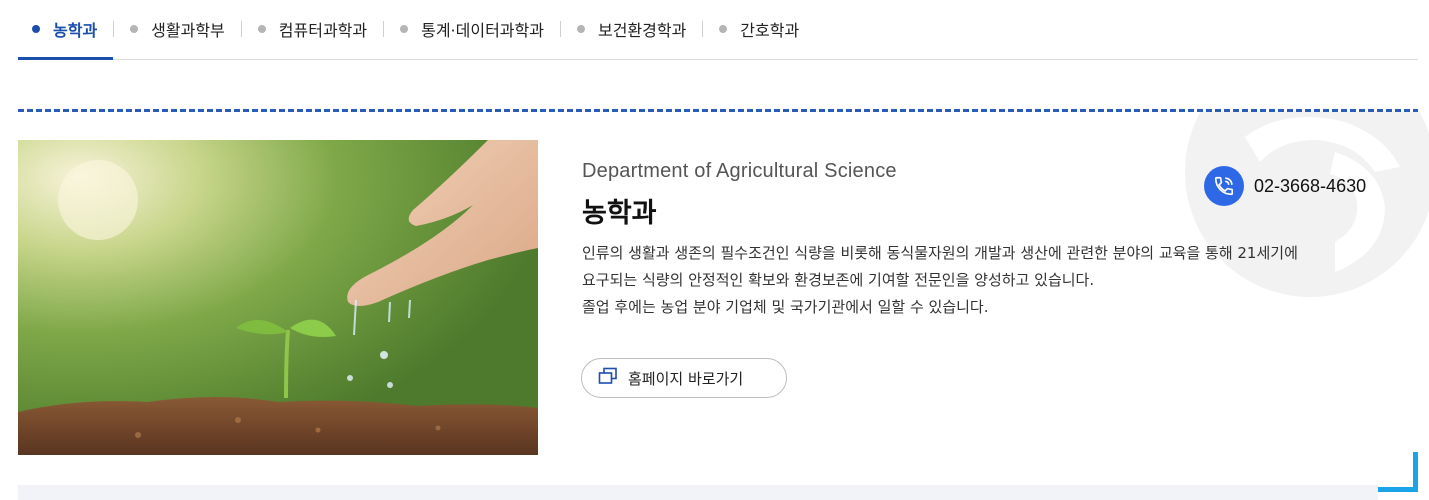  I want to click on tab-nursing: 간호학과, so click(759, 29).